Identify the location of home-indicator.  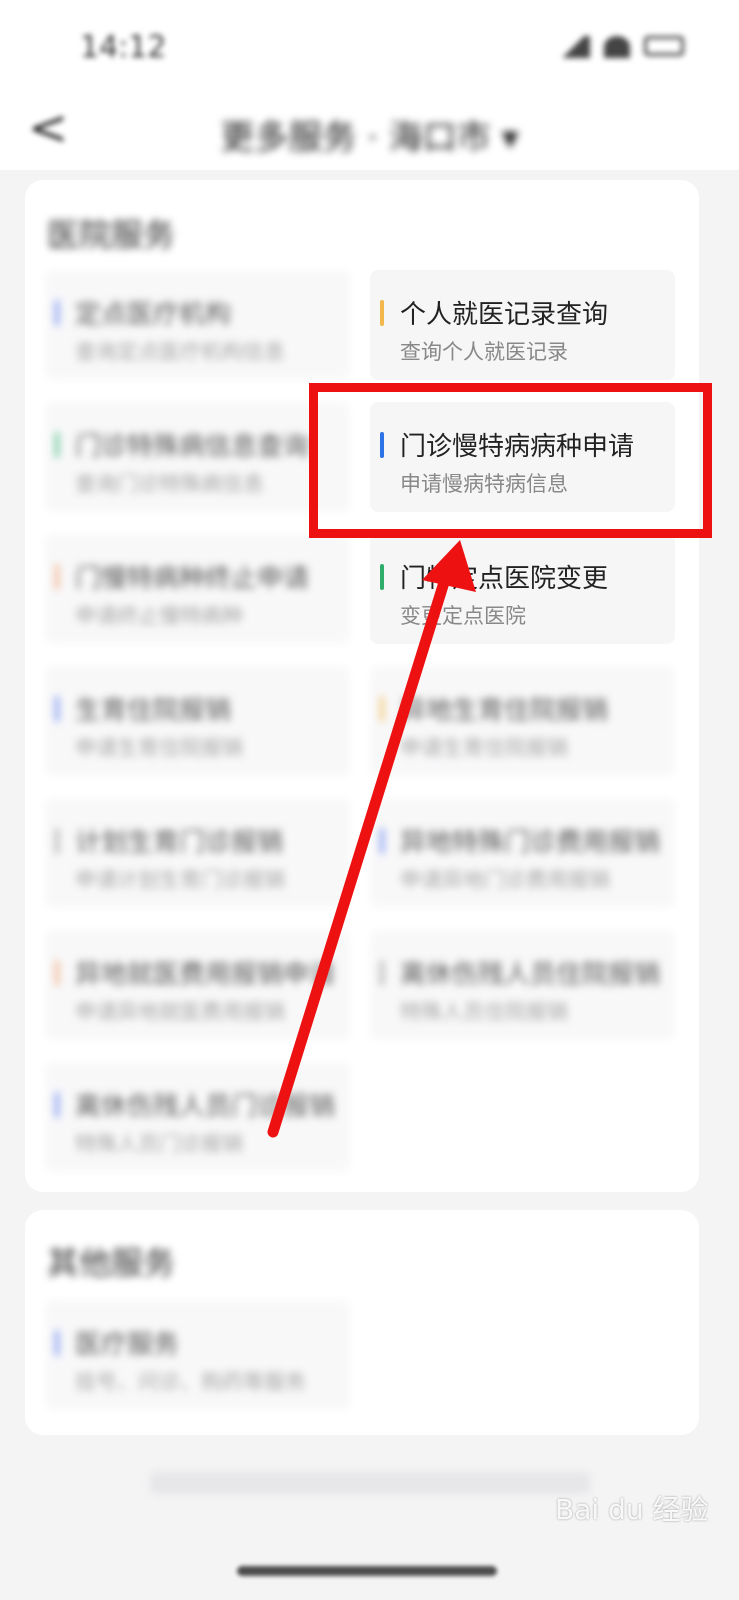
(367, 1571).